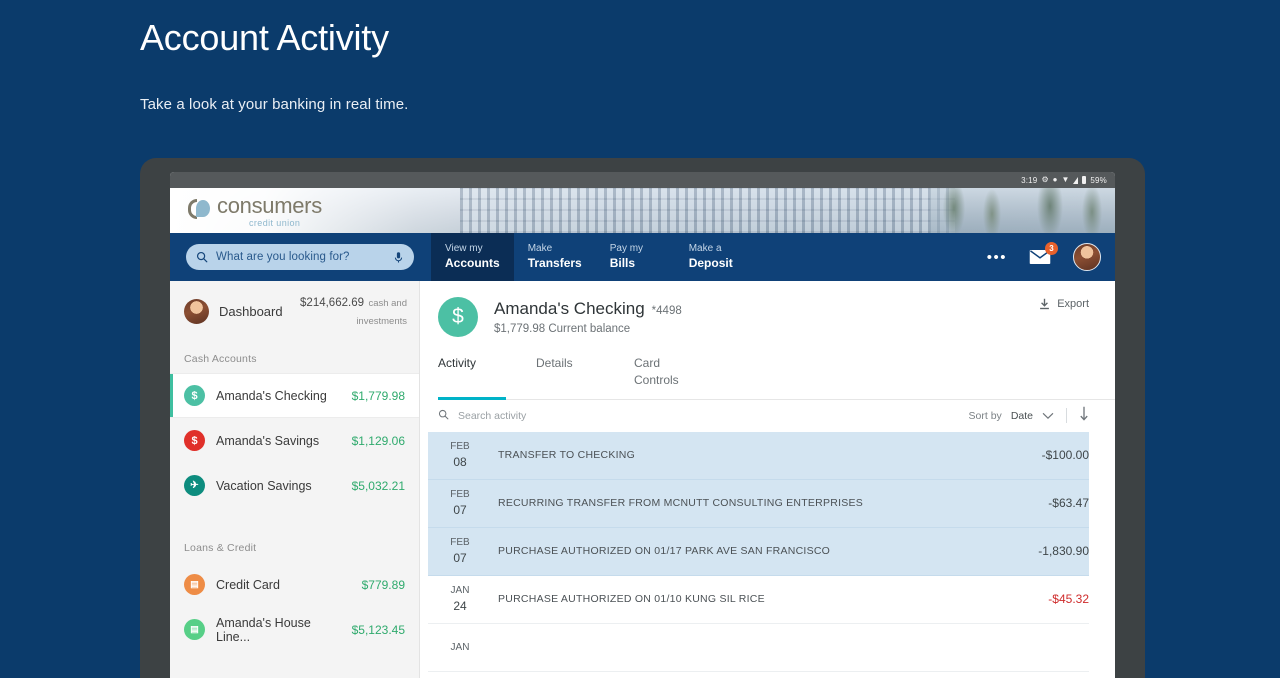  I want to click on sort-descending-arrow-icon, so click(1084, 416).